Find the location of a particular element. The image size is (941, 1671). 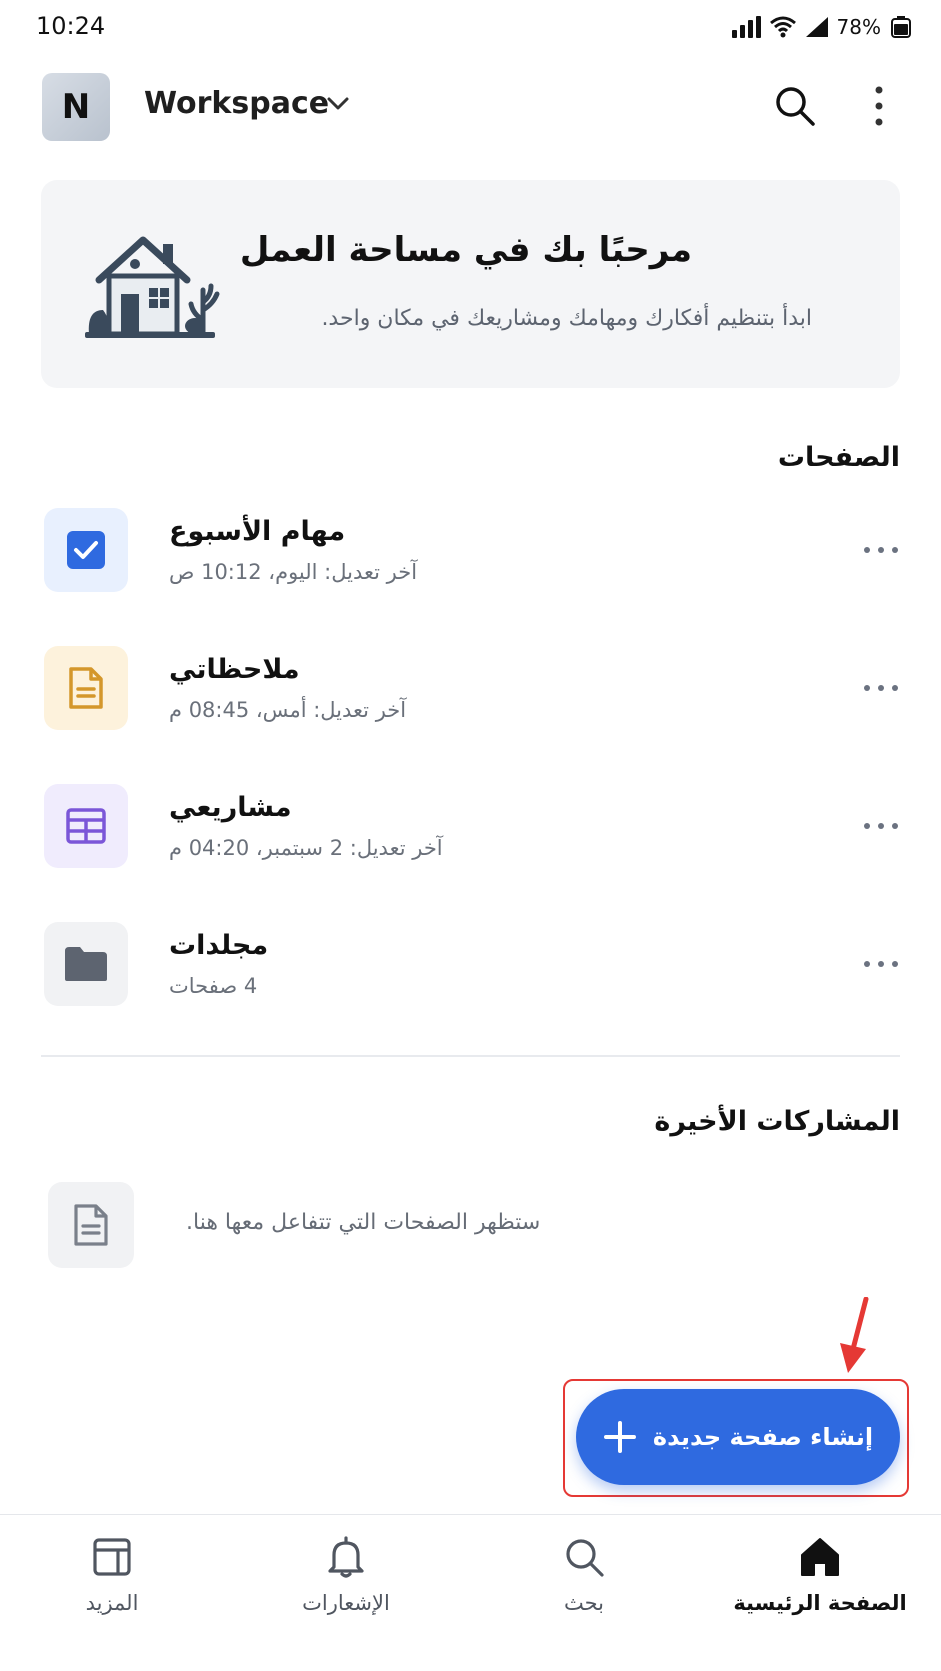

workspace-avatar: N is located at coordinates (76, 107).